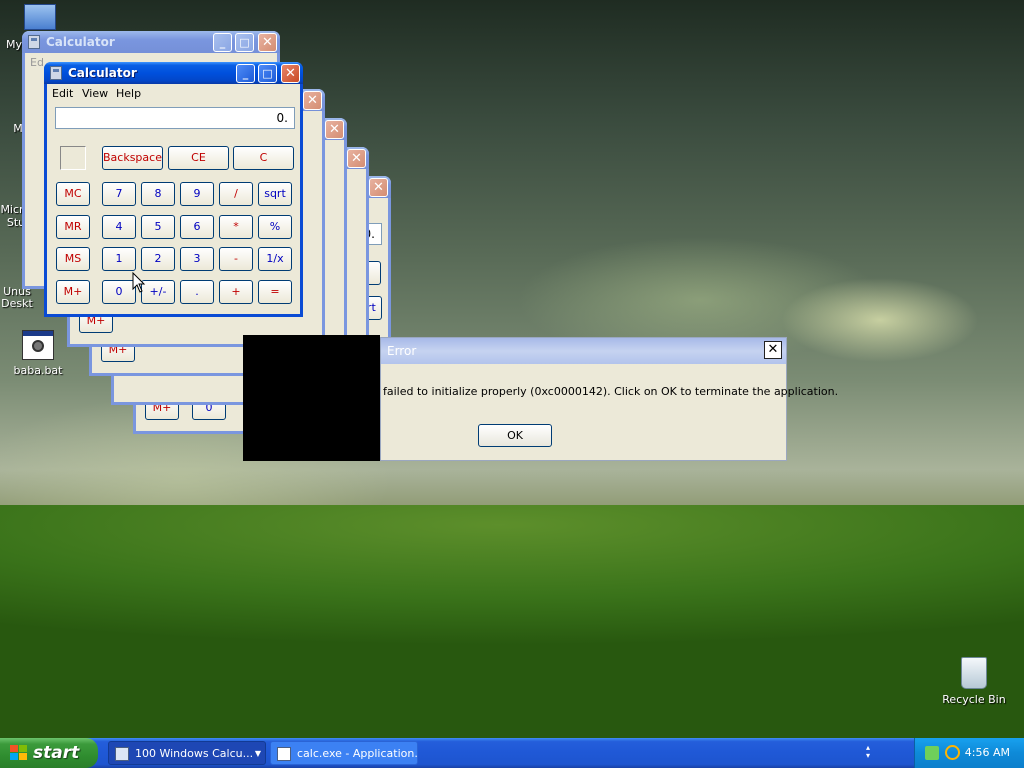 The image size is (1024, 768). Describe the element at coordinates (19, 753) in the screenshot. I see `windows-flag-icon` at that location.